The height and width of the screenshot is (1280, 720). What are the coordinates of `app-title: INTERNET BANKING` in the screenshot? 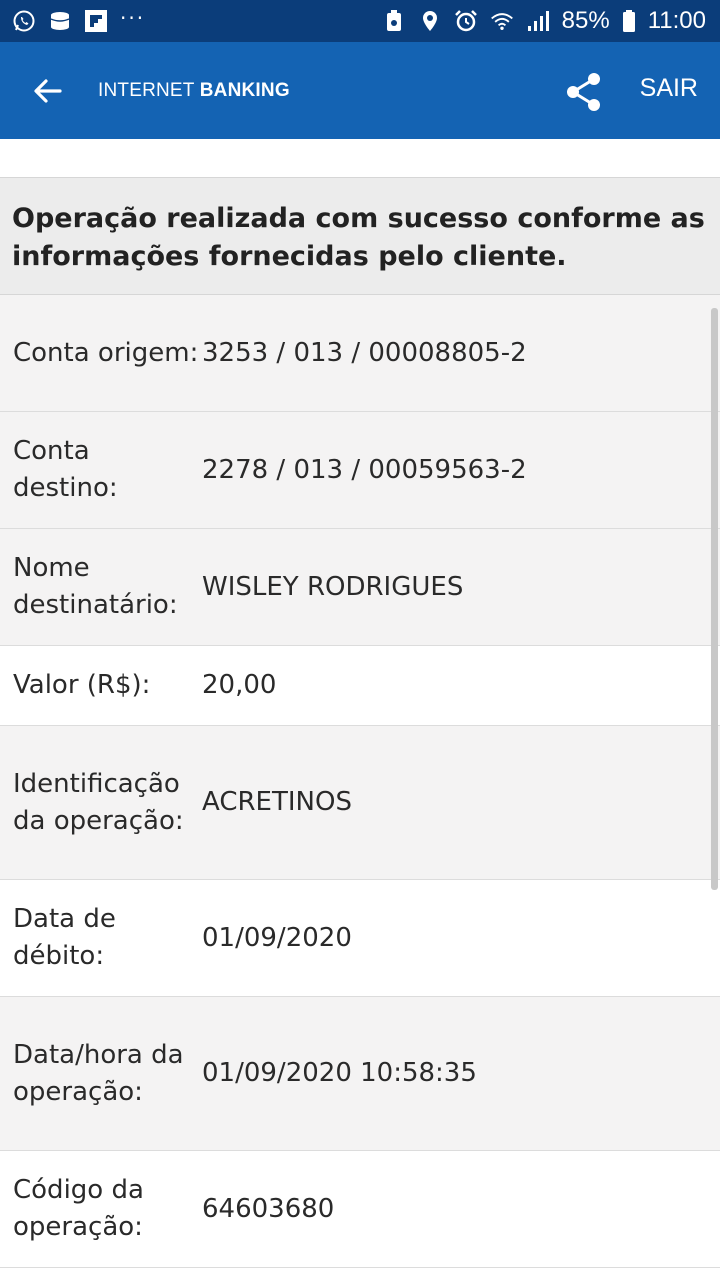 It's located at (194, 91).